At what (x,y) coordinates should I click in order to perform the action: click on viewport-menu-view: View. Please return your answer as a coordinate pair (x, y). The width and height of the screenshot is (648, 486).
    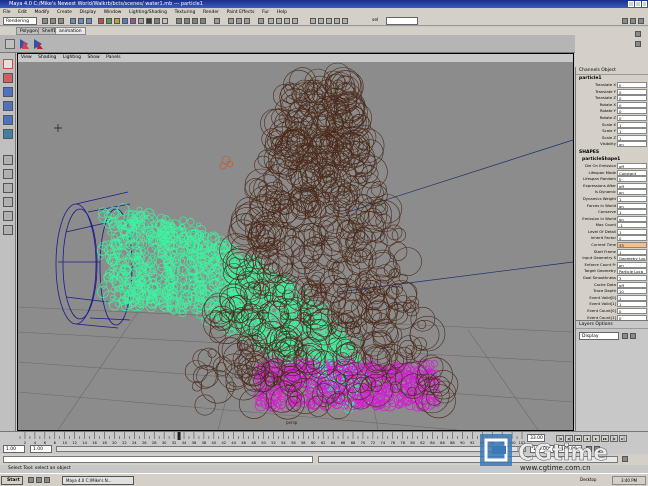
    Looking at the image, I should click on (26, 57).